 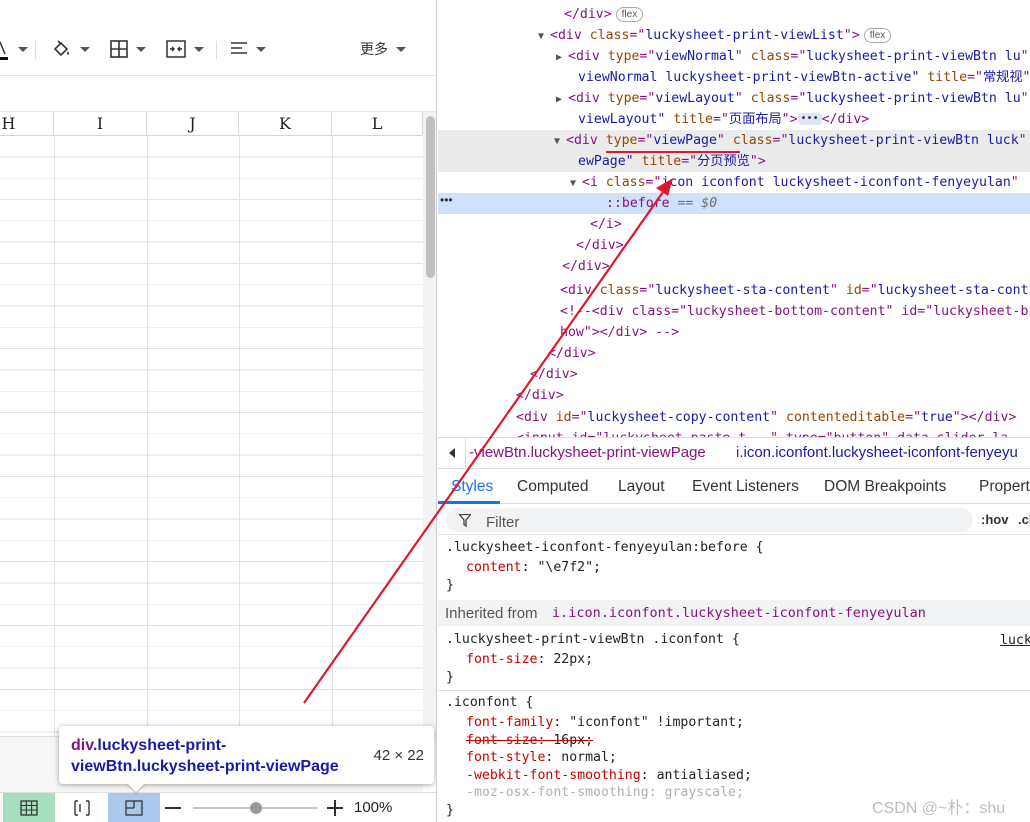 I want to click on class-toggle: .cl, so click(x=1024, y=519).